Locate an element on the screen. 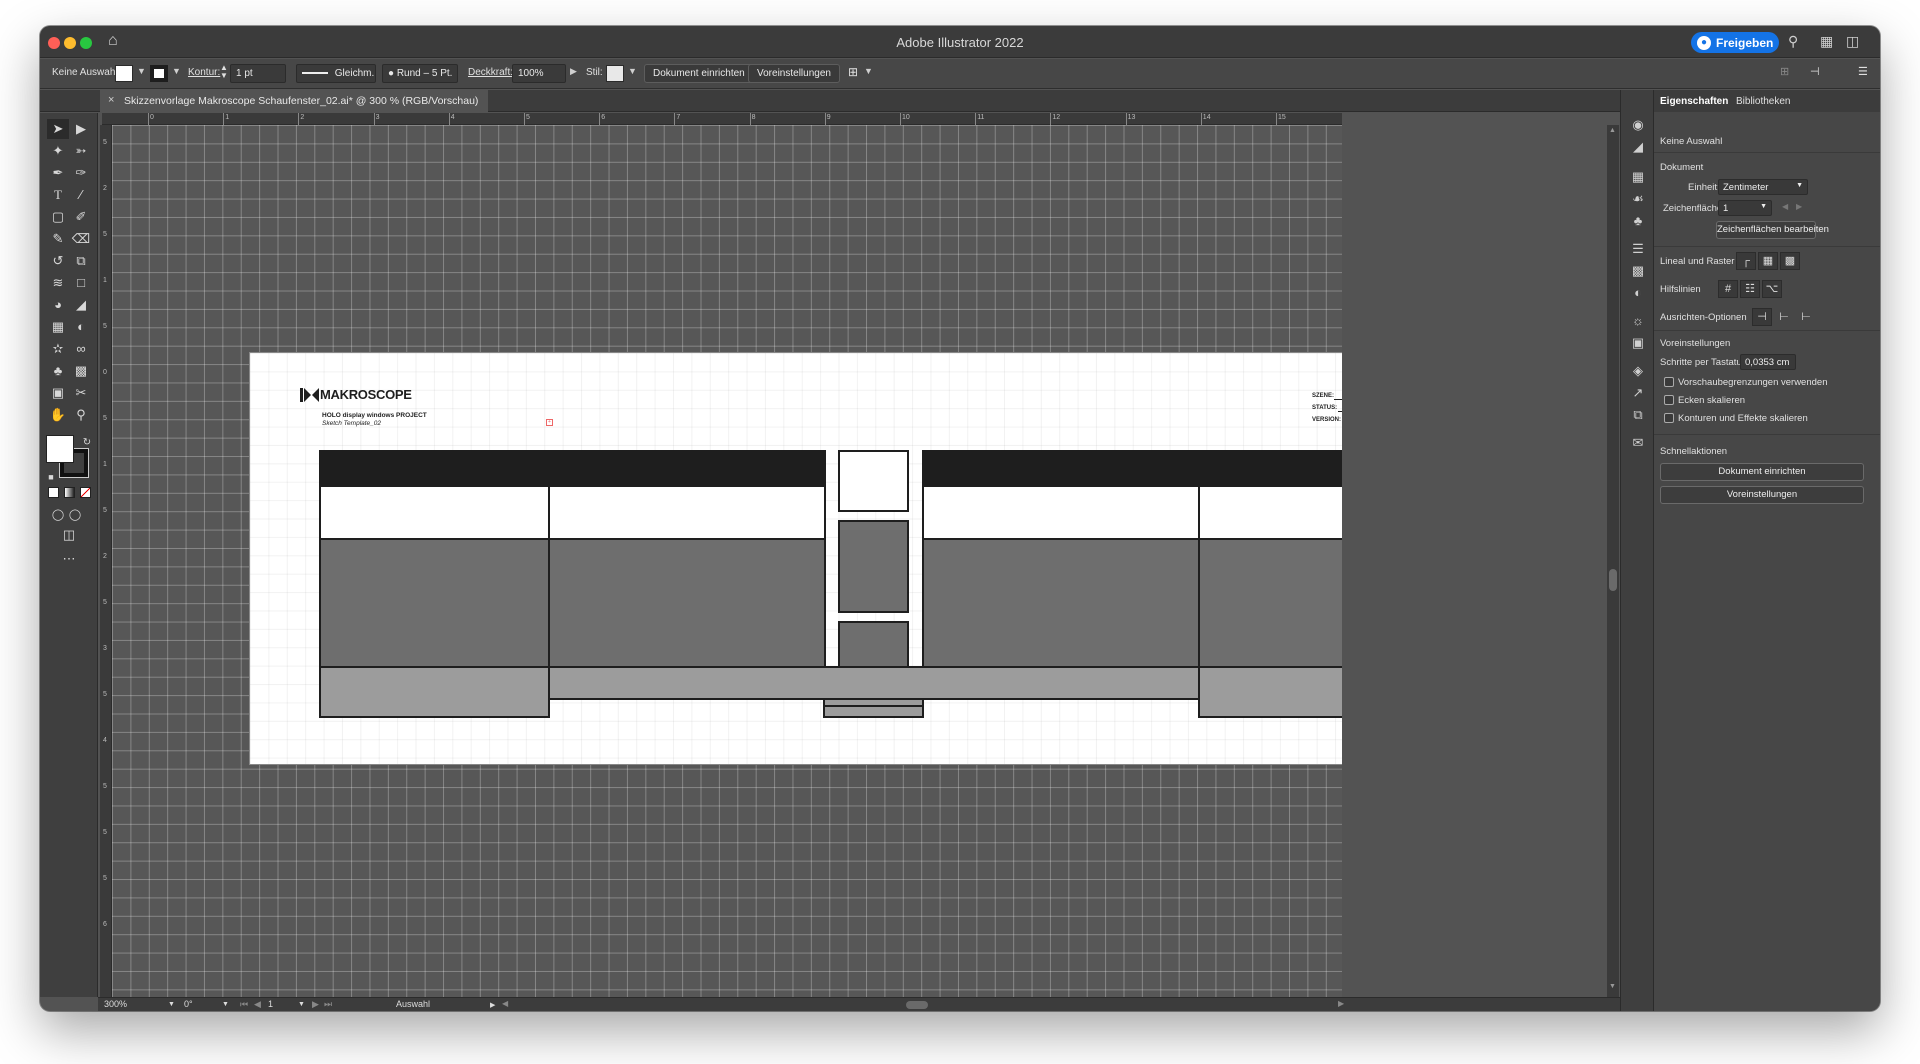  stroke-swatch is located at coordinates (159, 73).